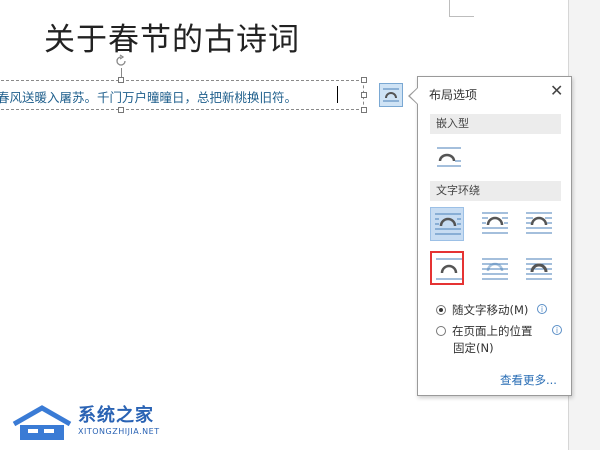 This screenshot has width=600, height=450. I want to click on text-caret, so click(337, 94).